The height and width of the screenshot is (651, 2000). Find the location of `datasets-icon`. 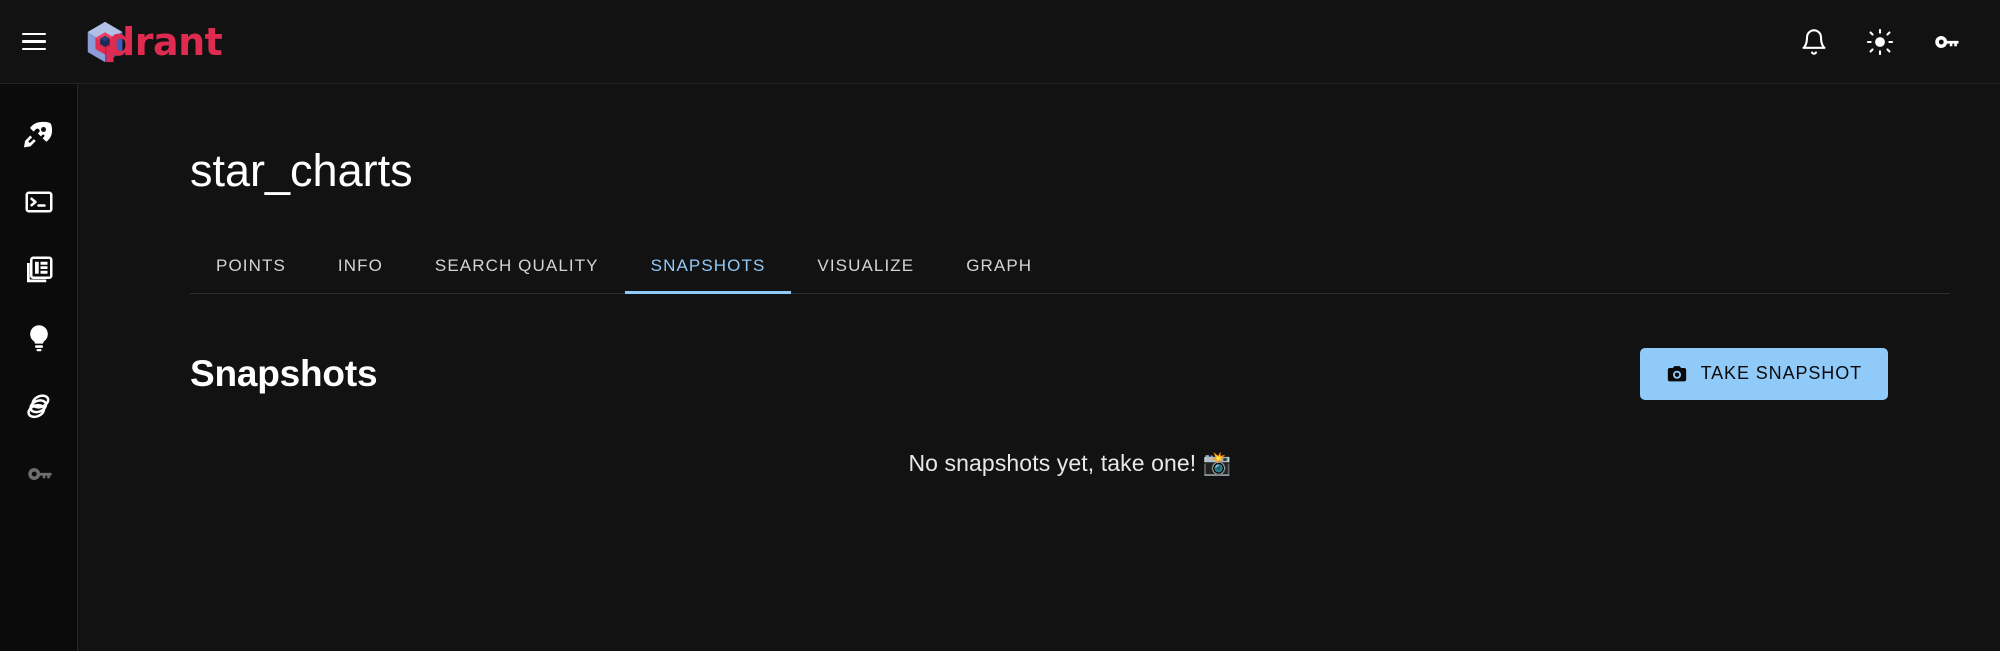

datasets-icon is located at coordinates (38, 406).